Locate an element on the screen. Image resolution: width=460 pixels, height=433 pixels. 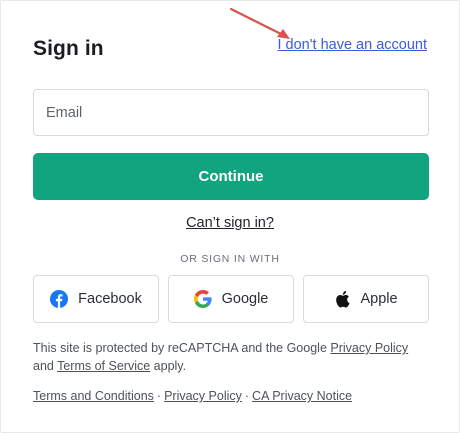
social-buttons: Facebook Google Apple is located at coordinates (231, 299).